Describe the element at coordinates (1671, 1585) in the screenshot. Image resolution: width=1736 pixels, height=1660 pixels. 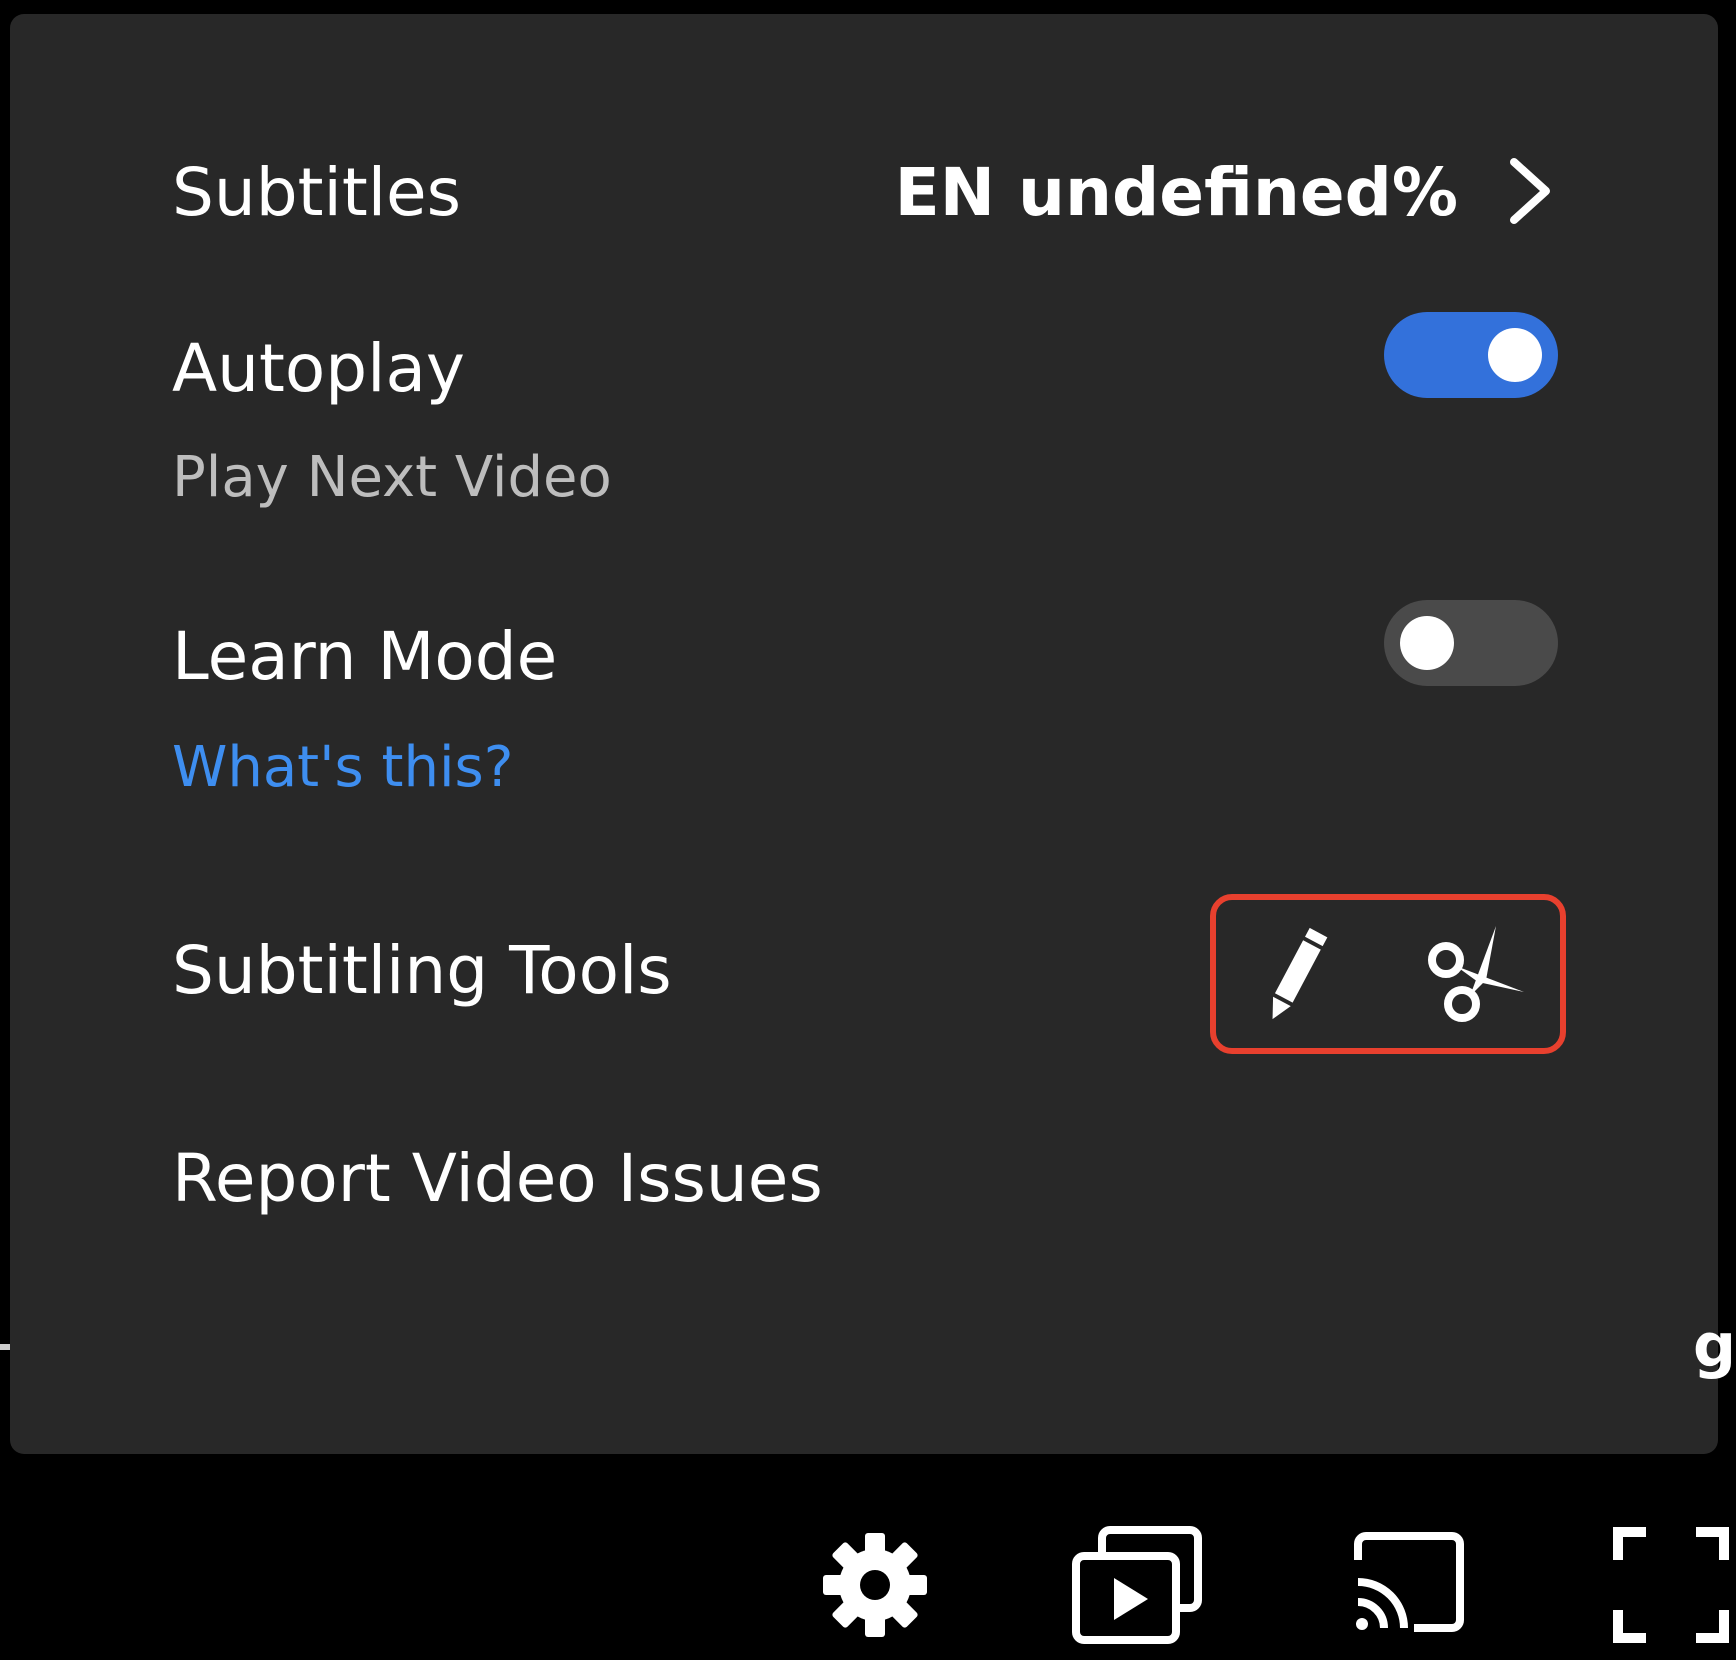
I see `fullscreen-icon` at that location.